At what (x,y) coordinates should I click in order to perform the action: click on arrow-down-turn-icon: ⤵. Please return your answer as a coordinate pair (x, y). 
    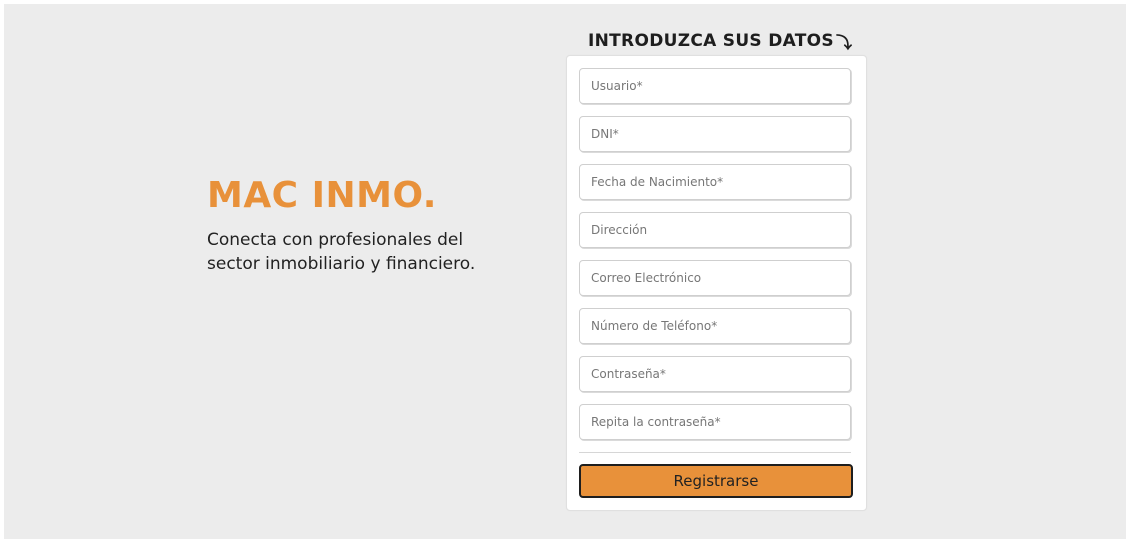
    Looking at the image, I should click on (844, 42).